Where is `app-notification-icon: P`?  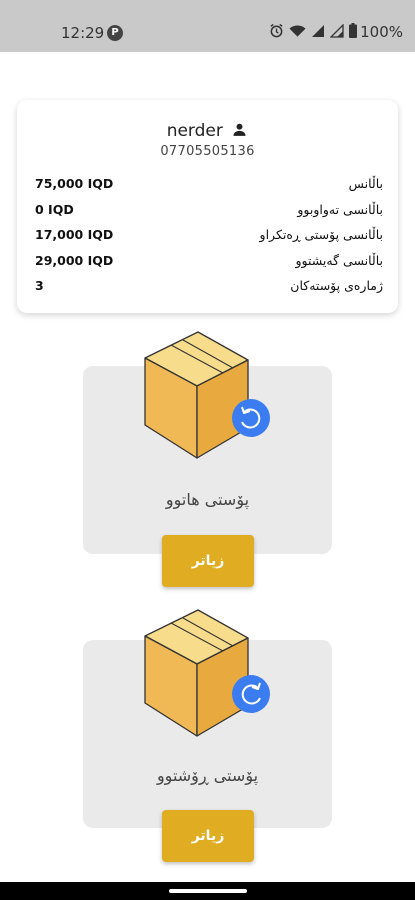 app-notification-icon: P is located at coordinates (115, 33).